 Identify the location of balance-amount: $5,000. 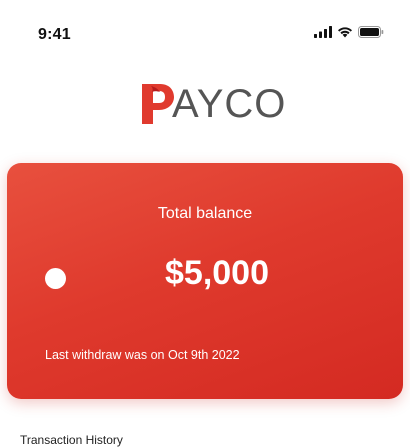
(217, 273).